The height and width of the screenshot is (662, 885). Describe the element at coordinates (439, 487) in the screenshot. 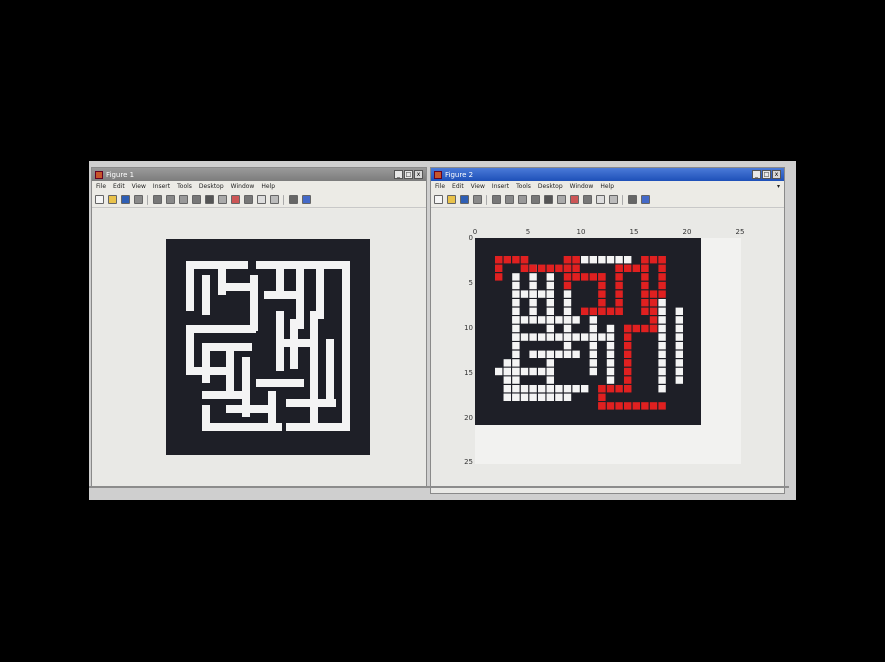

I see `screen-bezel-edge` at that location.